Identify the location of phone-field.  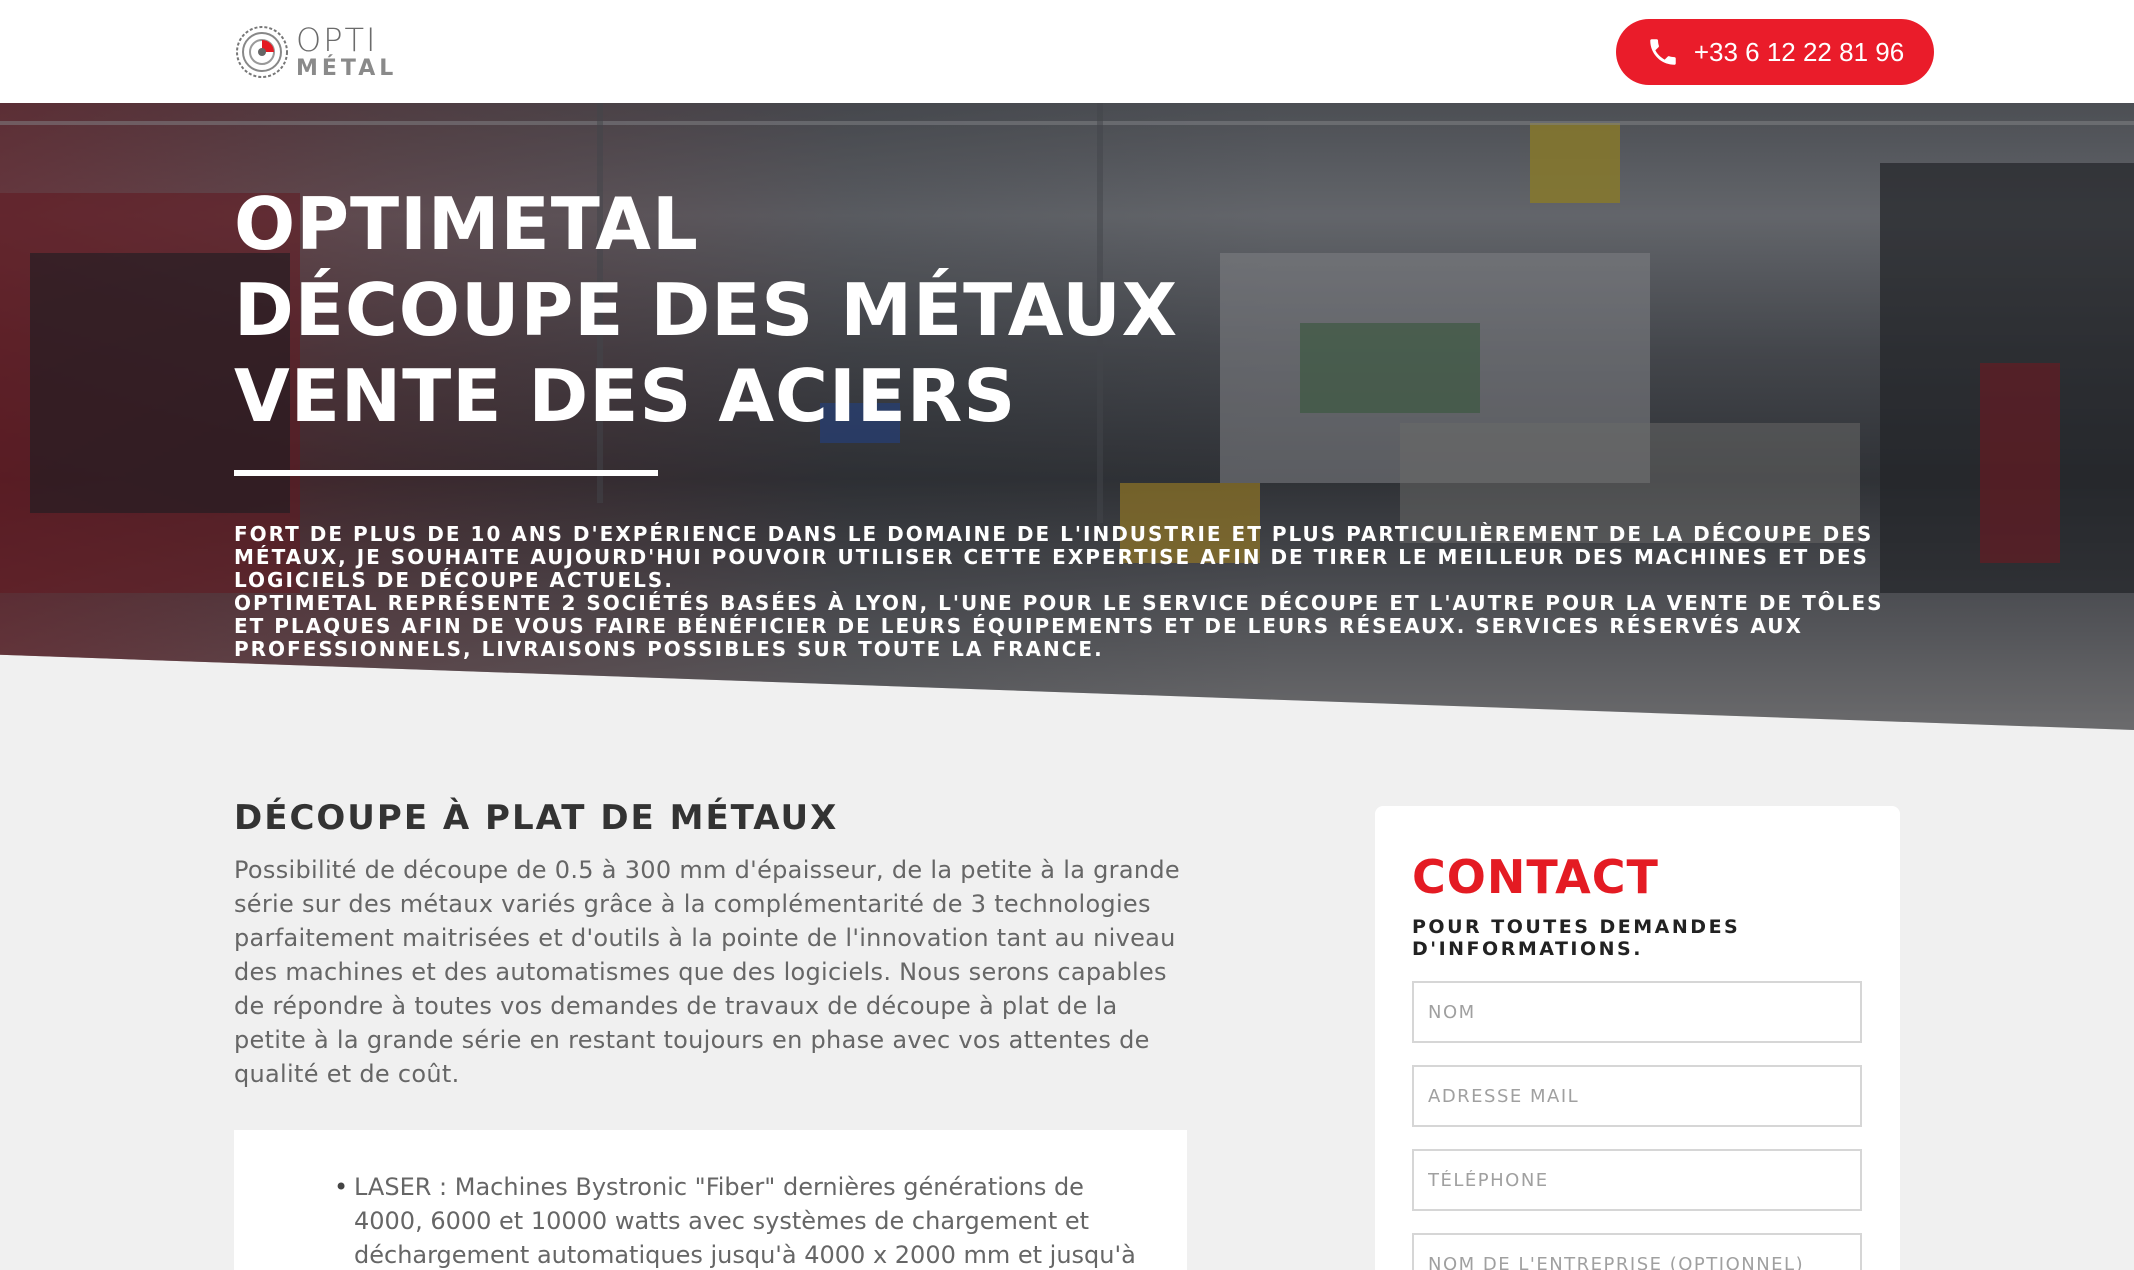
(1637, 1180).